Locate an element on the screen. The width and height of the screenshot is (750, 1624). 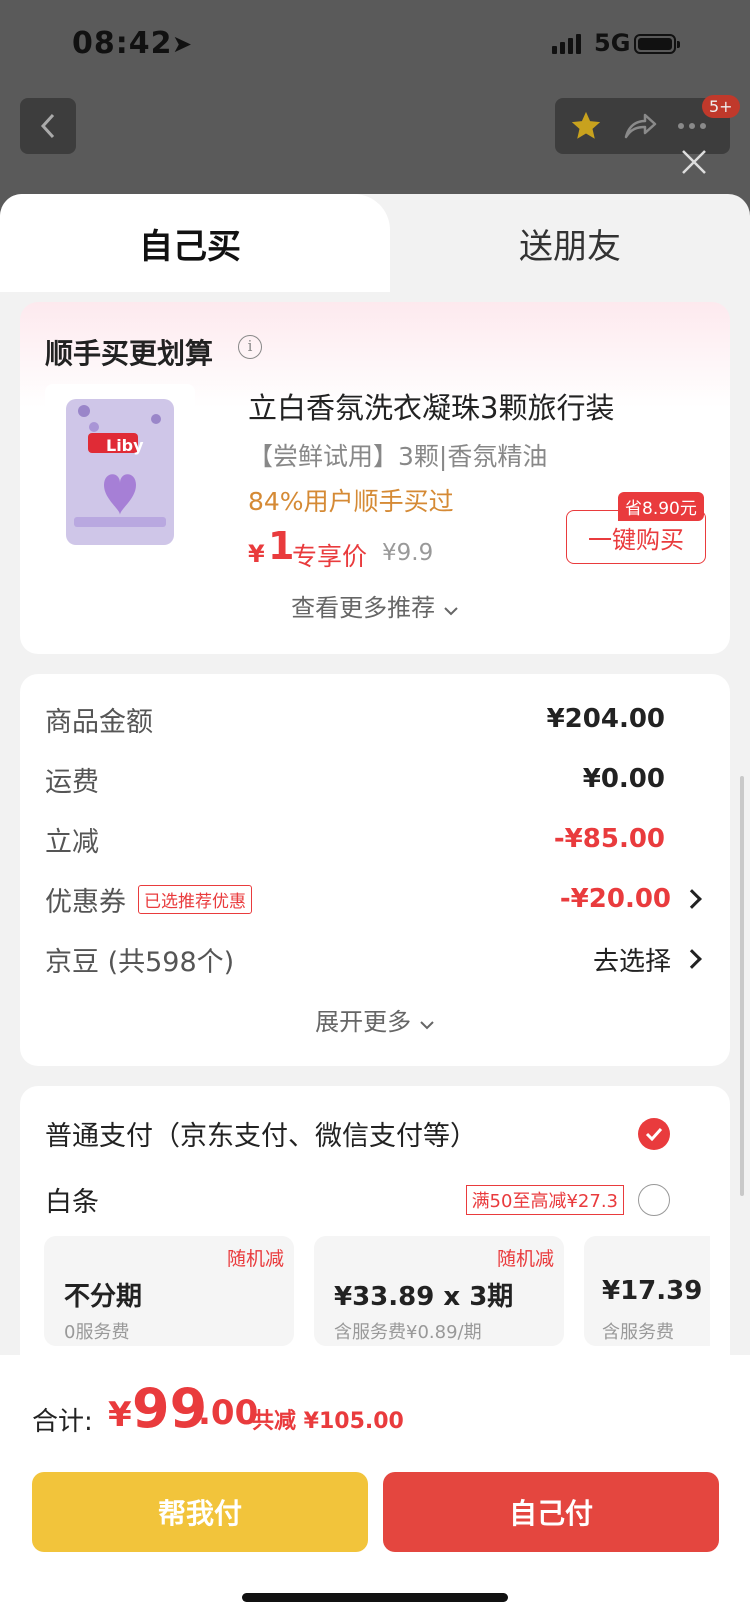
notification-badge: 5+ is located at coordinates (721, 106).